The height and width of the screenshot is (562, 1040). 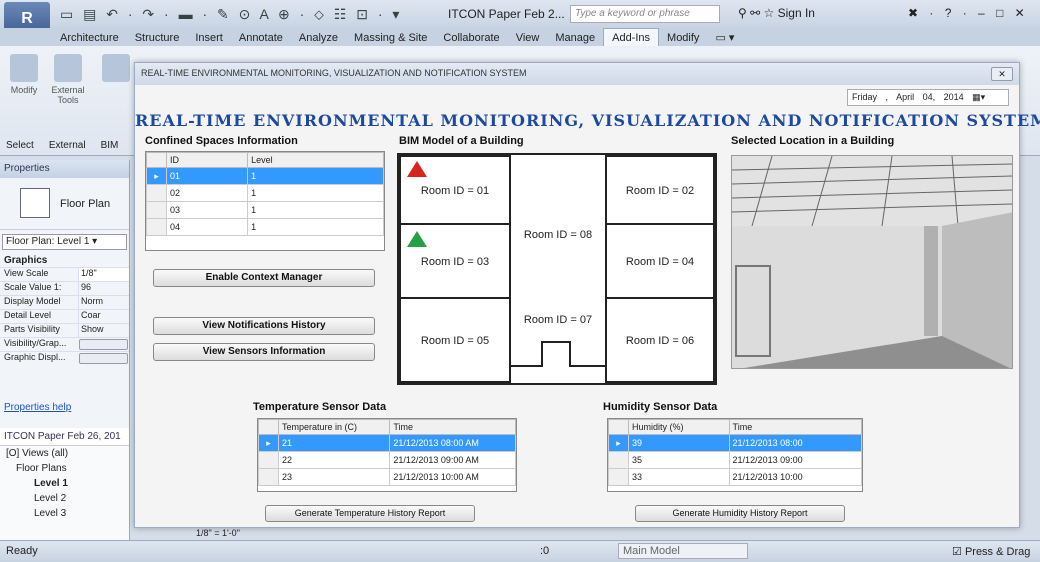 I want to click on room-05: Room ID = 05, so click(x=455, y=340).